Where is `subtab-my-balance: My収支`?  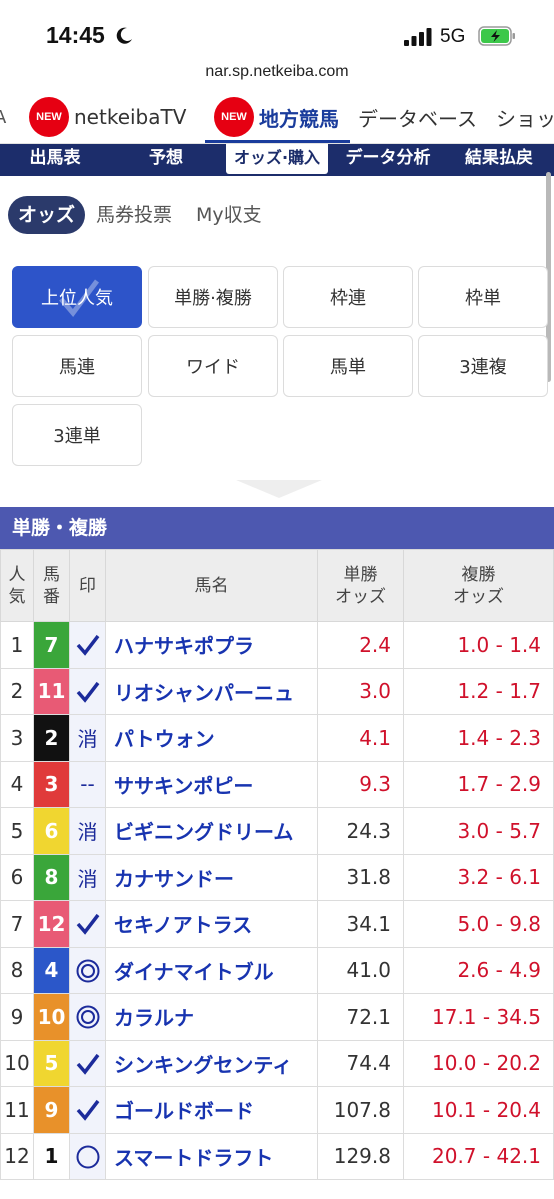 subtab-my-balance: My収支 is located at coordinates (229, 215).